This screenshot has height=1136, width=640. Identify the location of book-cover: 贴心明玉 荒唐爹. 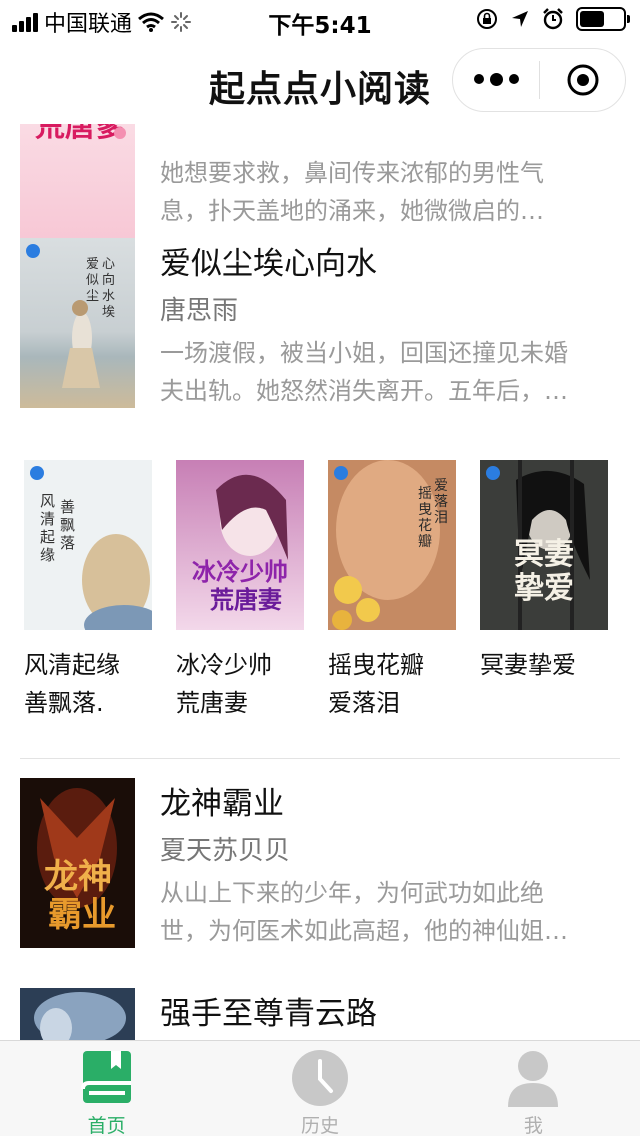
(77, 186).